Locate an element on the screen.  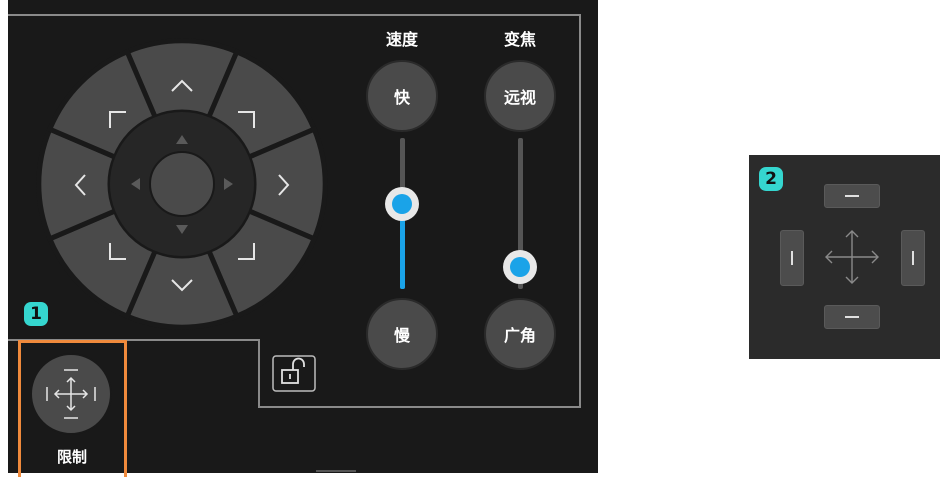
zoom-header: 变焦 is located at coordinates (519, 39).